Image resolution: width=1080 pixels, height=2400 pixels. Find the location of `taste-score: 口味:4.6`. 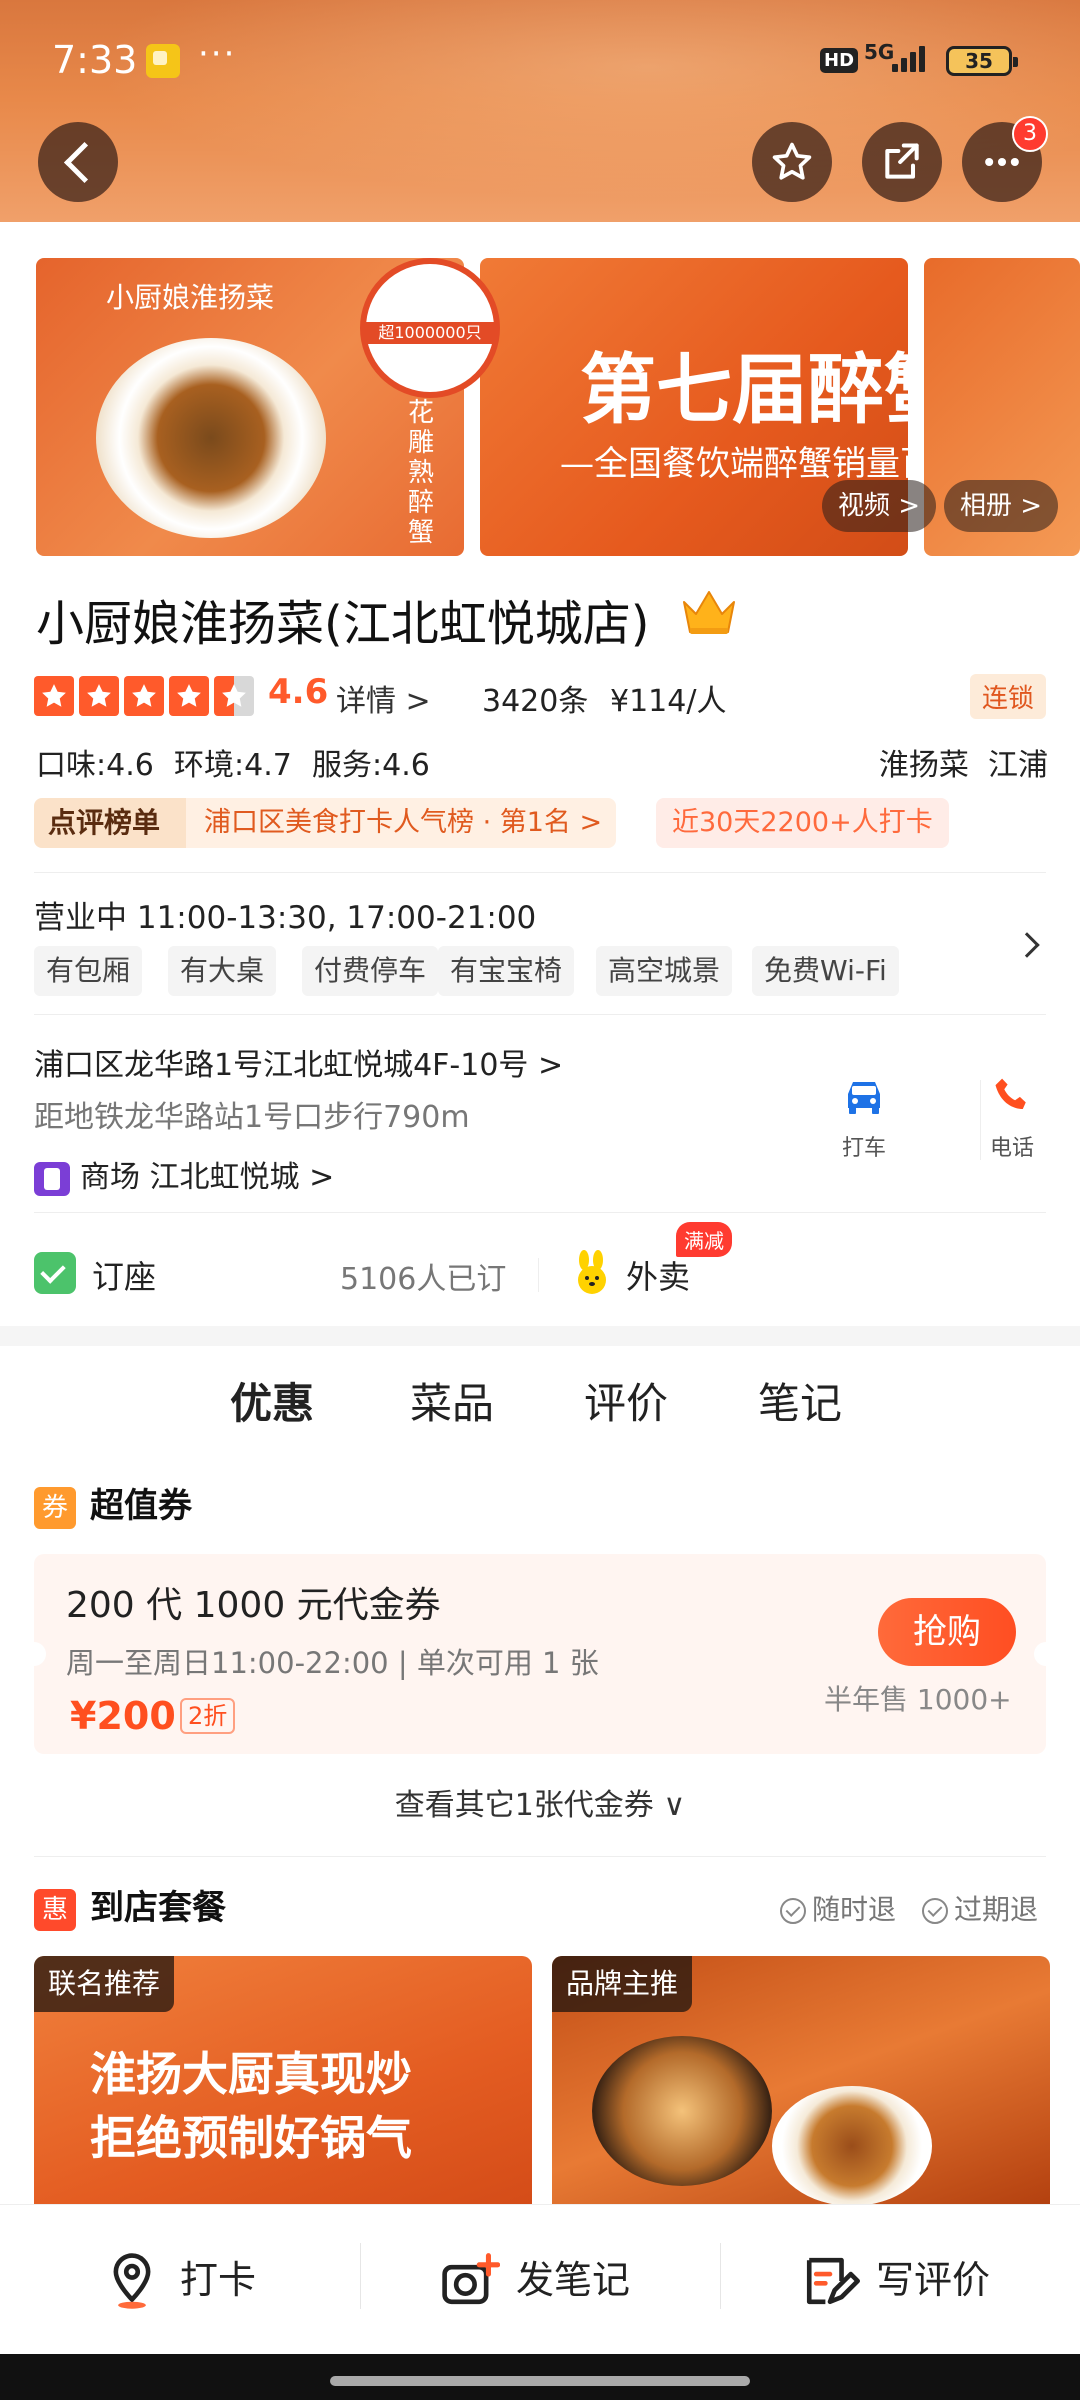

taste-score: 口味:4.6 is located at coordinates (95, 765).